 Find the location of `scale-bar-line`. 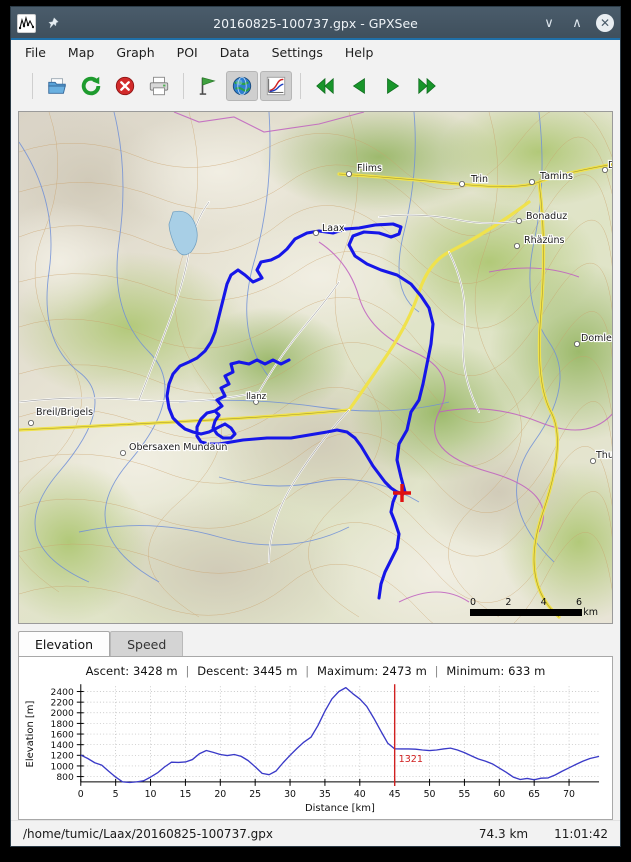

scale-bar-line is located at coordinates (526, 612).